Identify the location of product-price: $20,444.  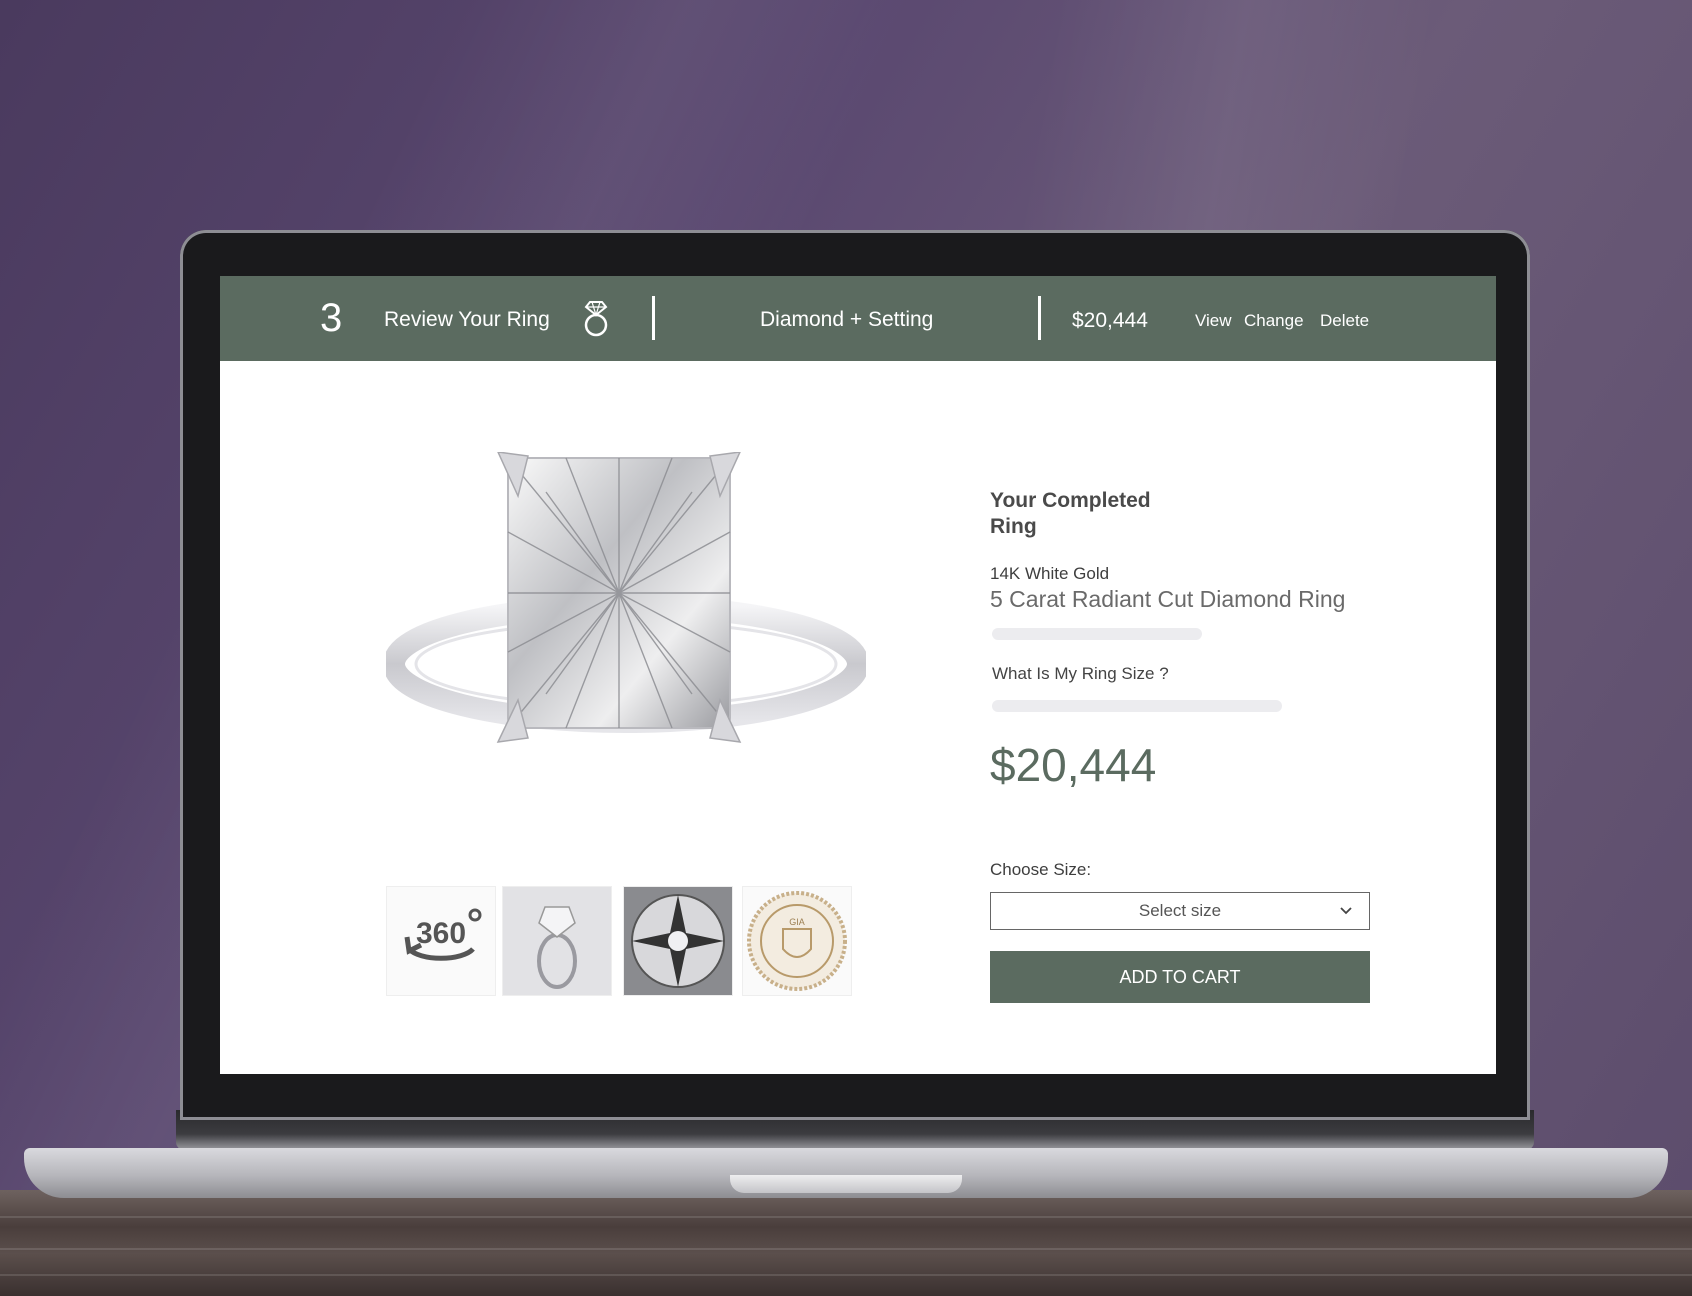
(1073, 765).